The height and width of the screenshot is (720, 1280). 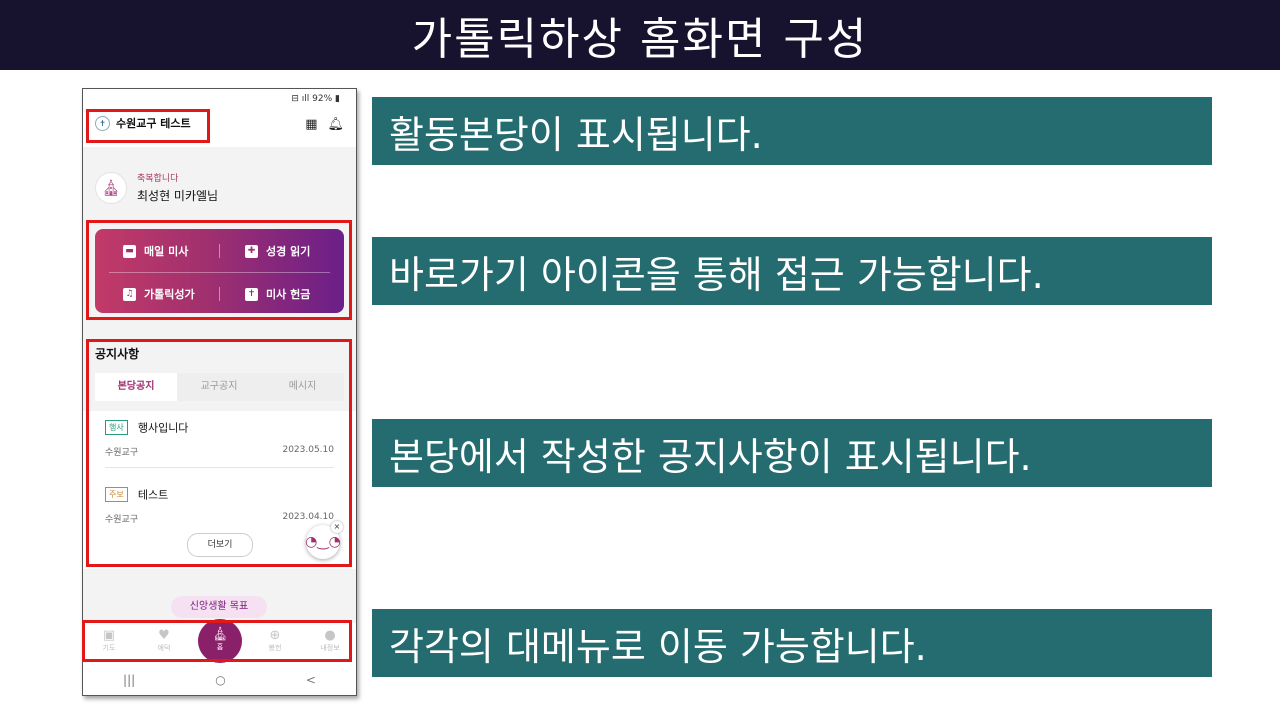 I want to click on battery-level: 92%, so click(x=322, y=99).